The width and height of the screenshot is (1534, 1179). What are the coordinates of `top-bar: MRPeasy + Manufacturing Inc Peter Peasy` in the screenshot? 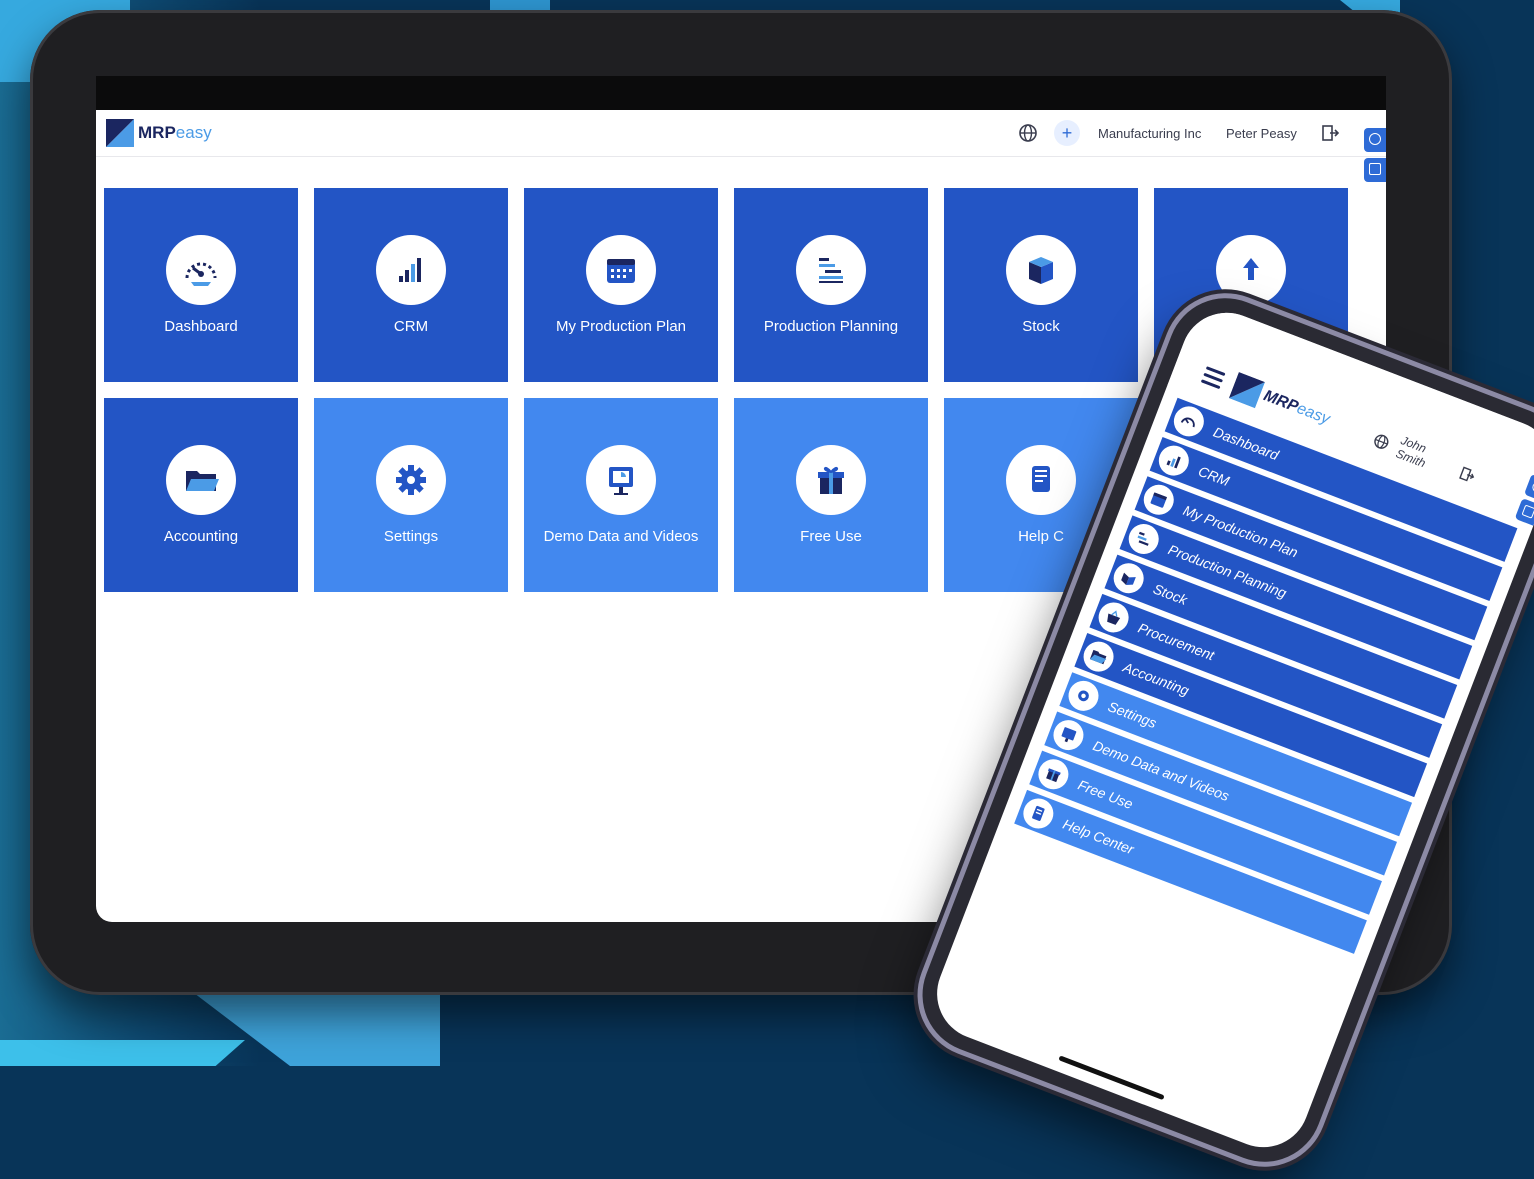 It's located at (741, 133).